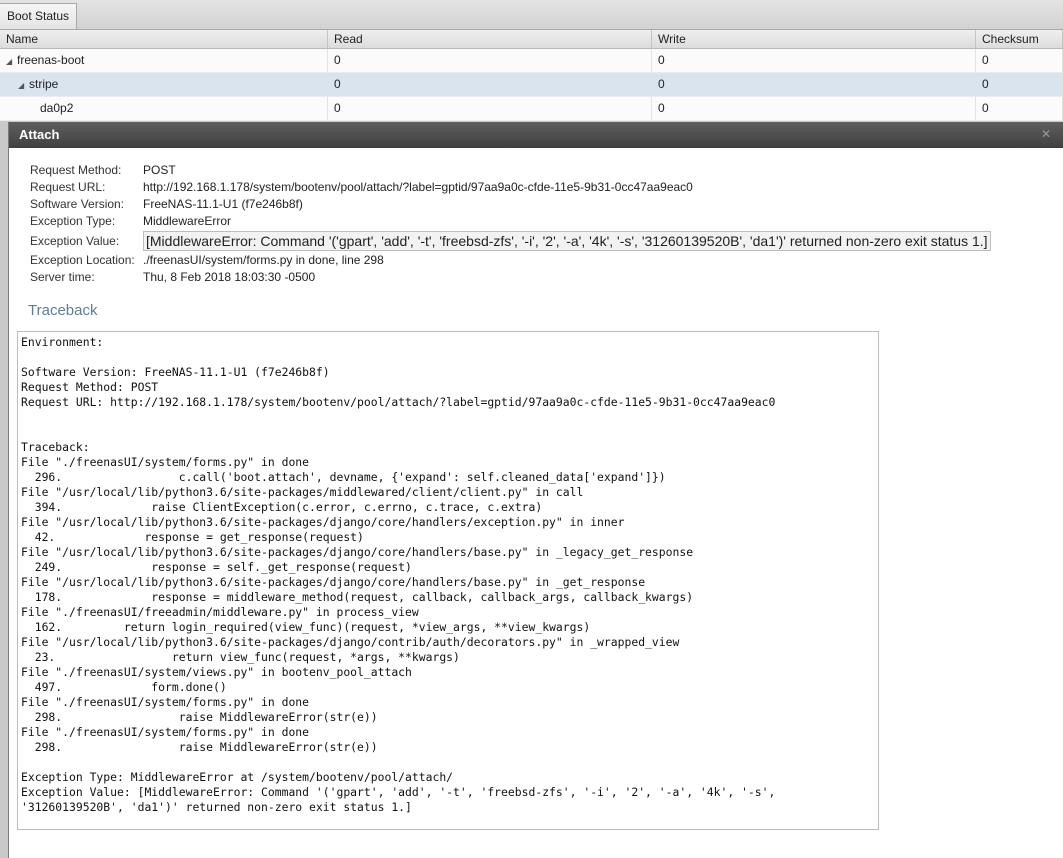 Image resolution: width=1063 pixels, height=858 pixels. Describe the element at coordinates (39, 134) in the screenshot. I see `dialog-title: Attach` at that location.